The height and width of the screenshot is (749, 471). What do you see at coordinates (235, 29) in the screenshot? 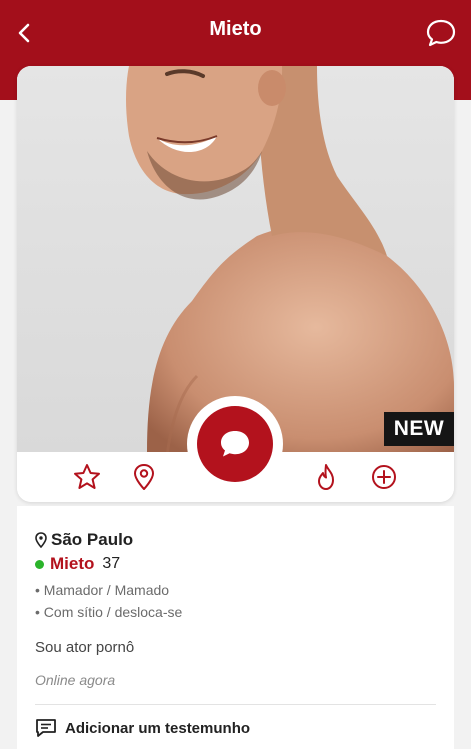
I see `page-title: Mieto` at bounding box center [235, 29].